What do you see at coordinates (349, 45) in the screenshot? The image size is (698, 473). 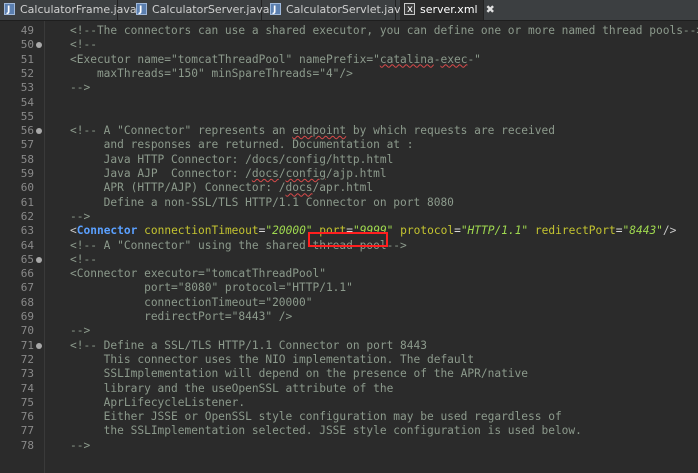 I see `code-line: 50 <!--` at bounding box center [349, 45].